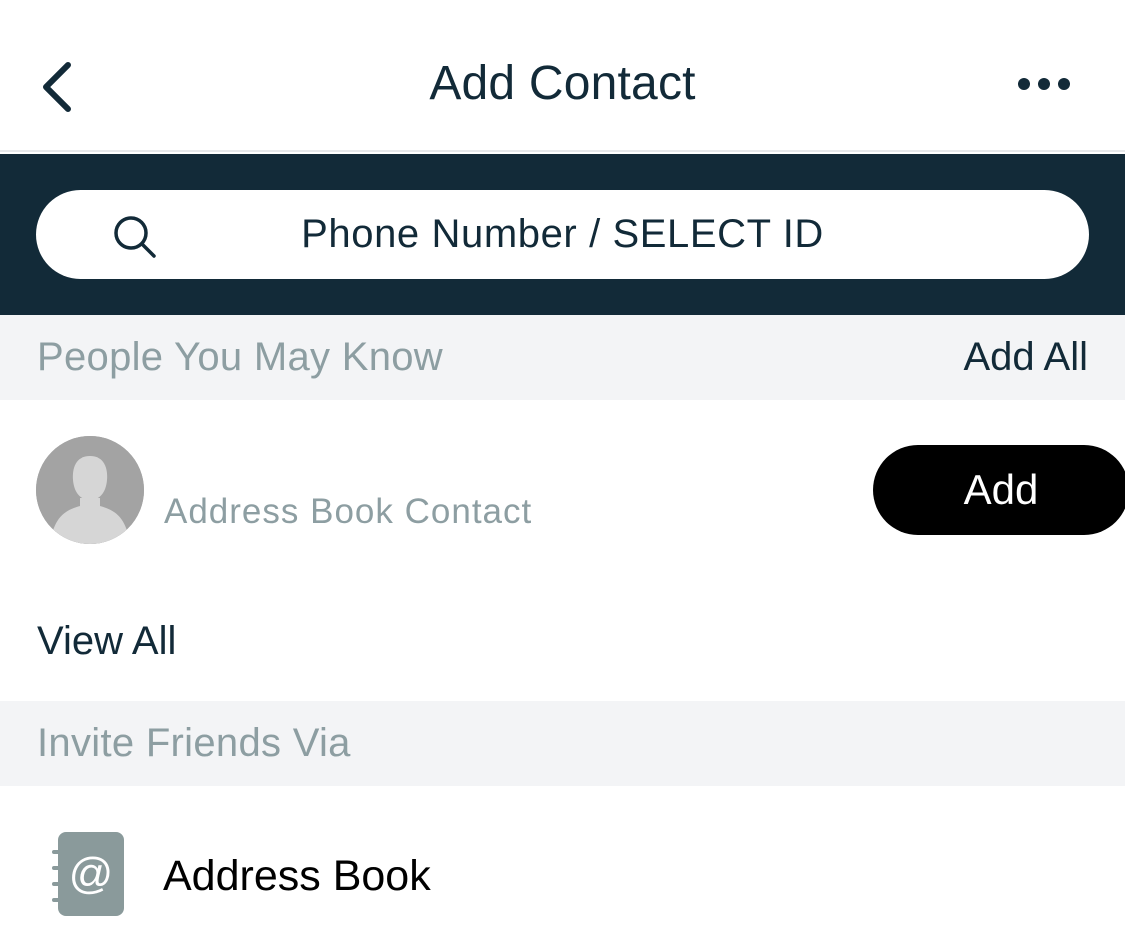  Describe the element at coordinates (106, 641) in the screenshot. I see `view-all-link: View All` at that location.